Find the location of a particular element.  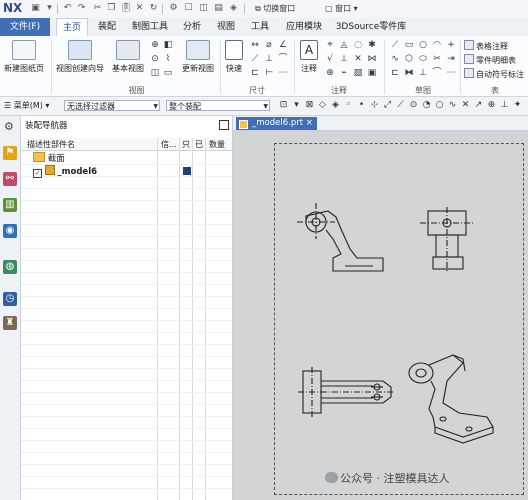

detail-view-icon: ⊙ is located at coordinates (155, 59).